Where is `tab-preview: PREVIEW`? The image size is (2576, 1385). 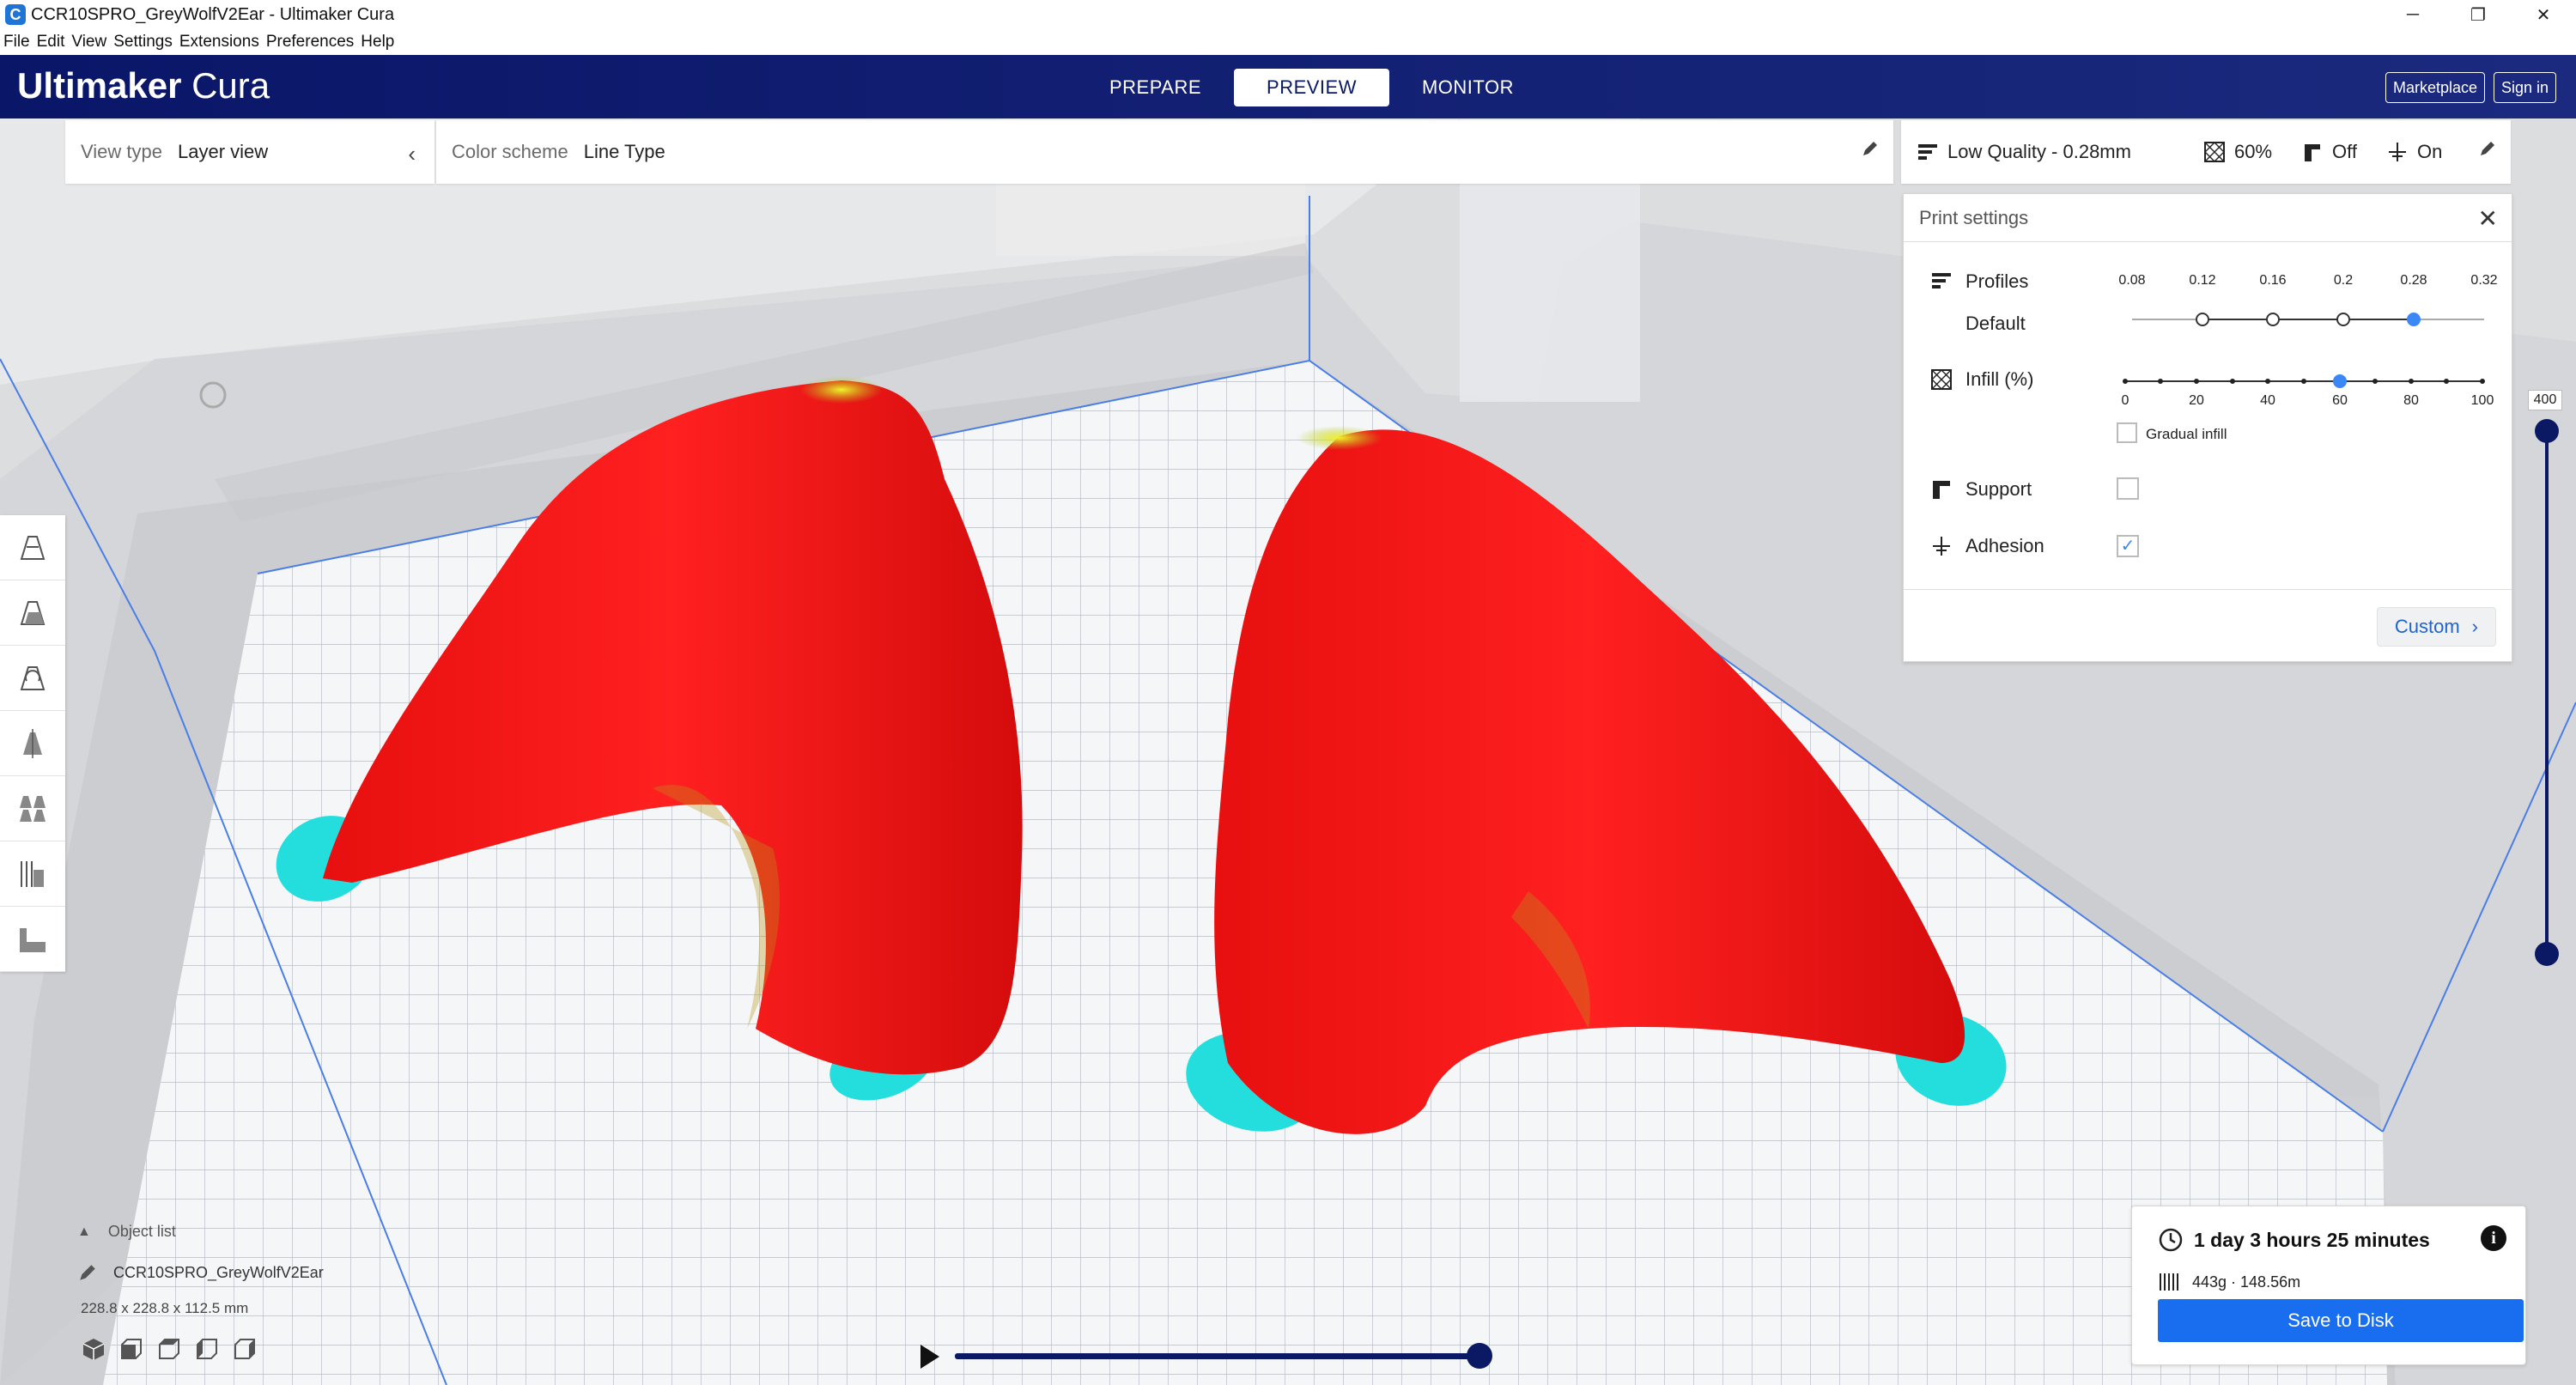 tab-preview: PREVIEW is located at coordinates (1312, 87).